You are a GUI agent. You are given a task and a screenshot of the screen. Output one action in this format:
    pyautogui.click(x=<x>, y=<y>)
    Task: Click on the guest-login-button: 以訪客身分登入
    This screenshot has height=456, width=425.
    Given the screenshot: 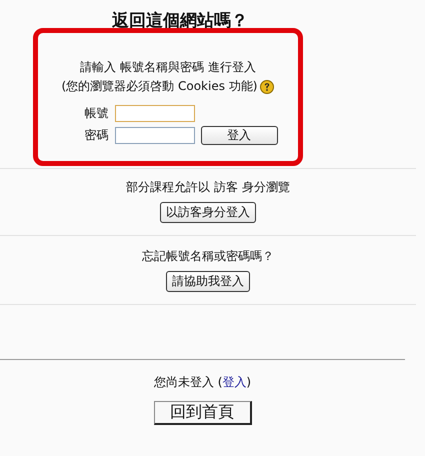 What is the action you would take?
    pyautogui.click(x=208, y=212)
    